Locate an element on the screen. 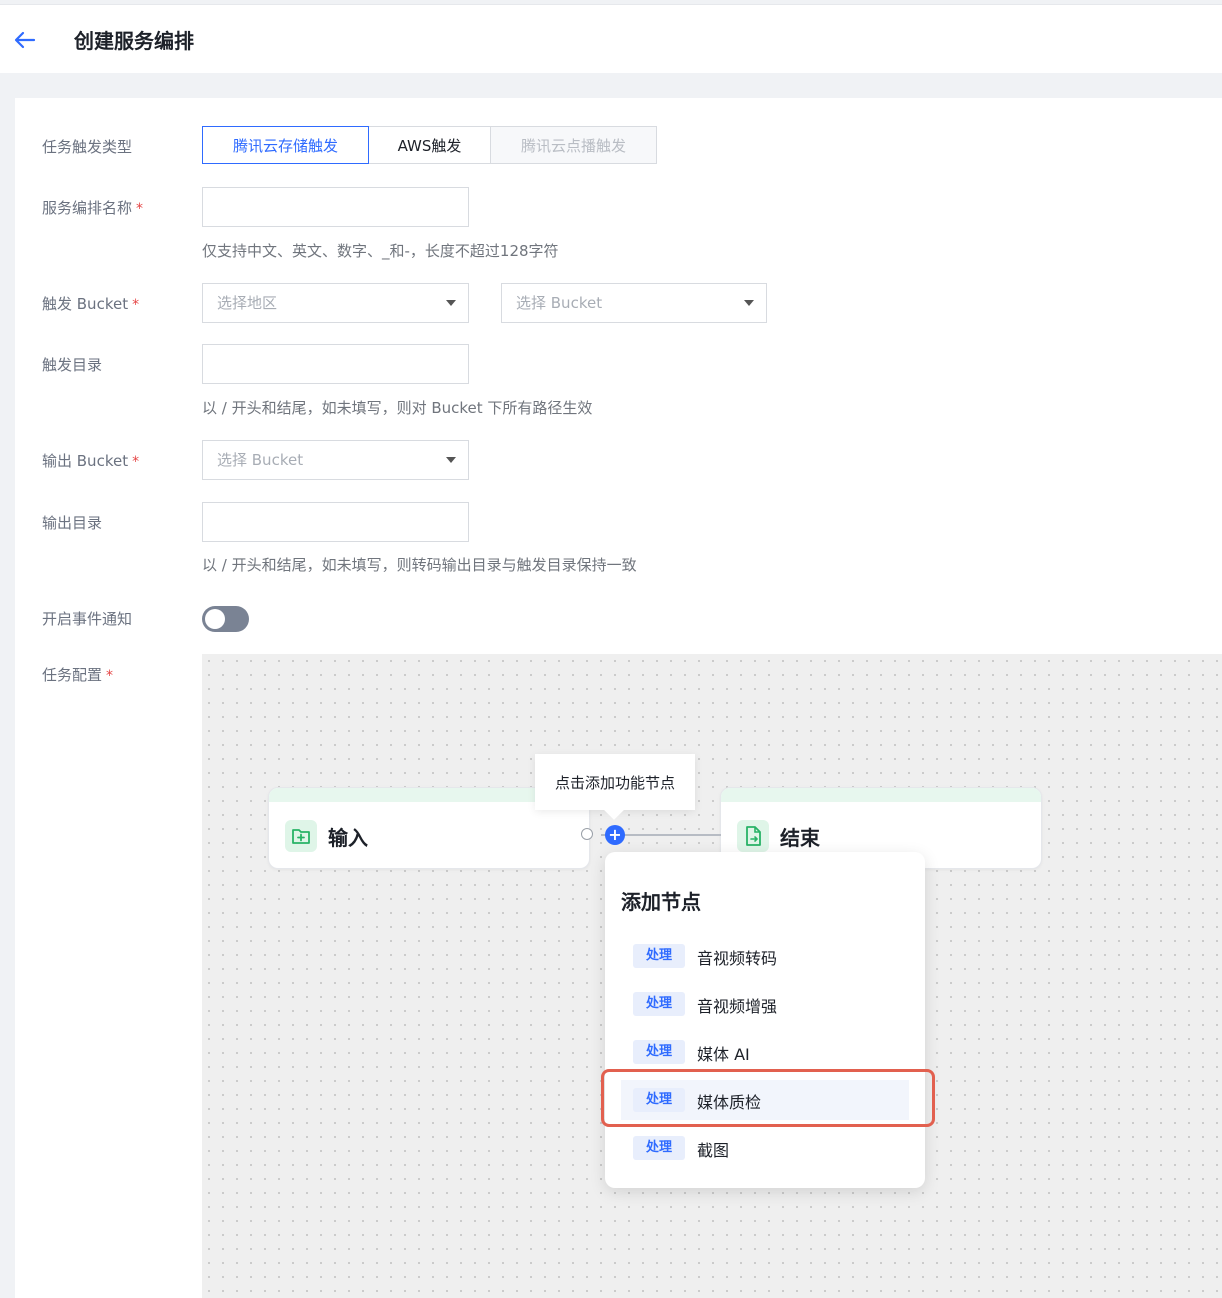 The height and width of the screenshot is (1298, 1222). trigger-bucket-select: 选择 Bucket is located at coordinates (634, 303).